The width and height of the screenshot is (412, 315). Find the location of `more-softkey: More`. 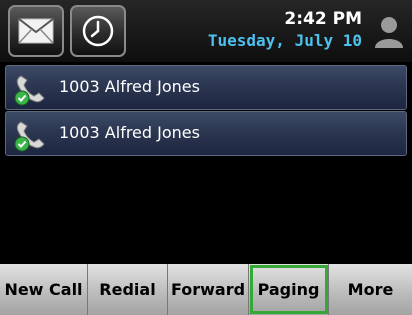

more-softkey: More is located at coordinates (370, 289).